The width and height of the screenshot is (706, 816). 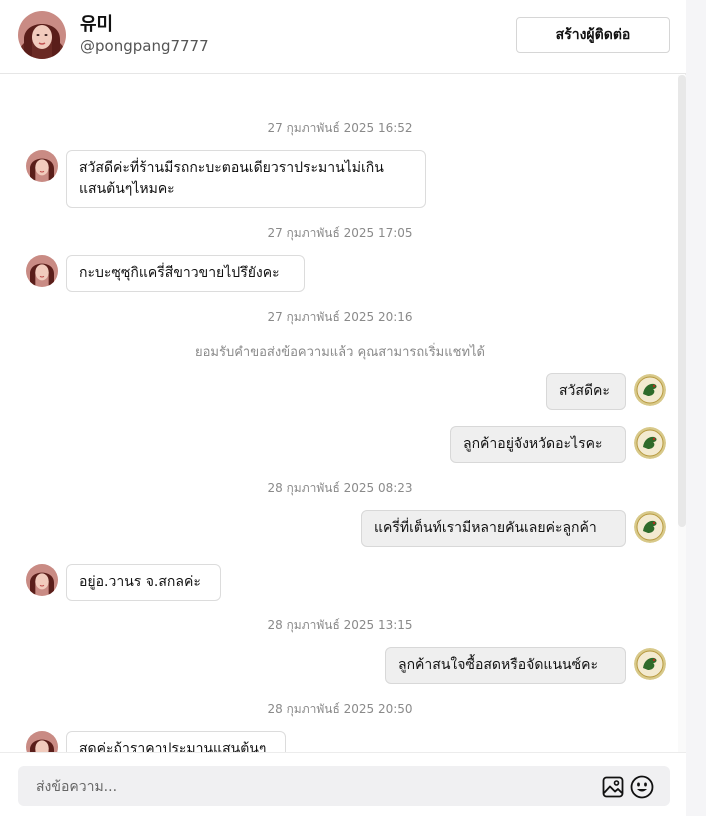 What do you see at coordinates (493, 528) in the screenshot?
I see `outgoing-message: แครี่ที่เต็นท์เรามีหลายคันเลยค่ะลูกค้า` at bounding box center [493, 528].